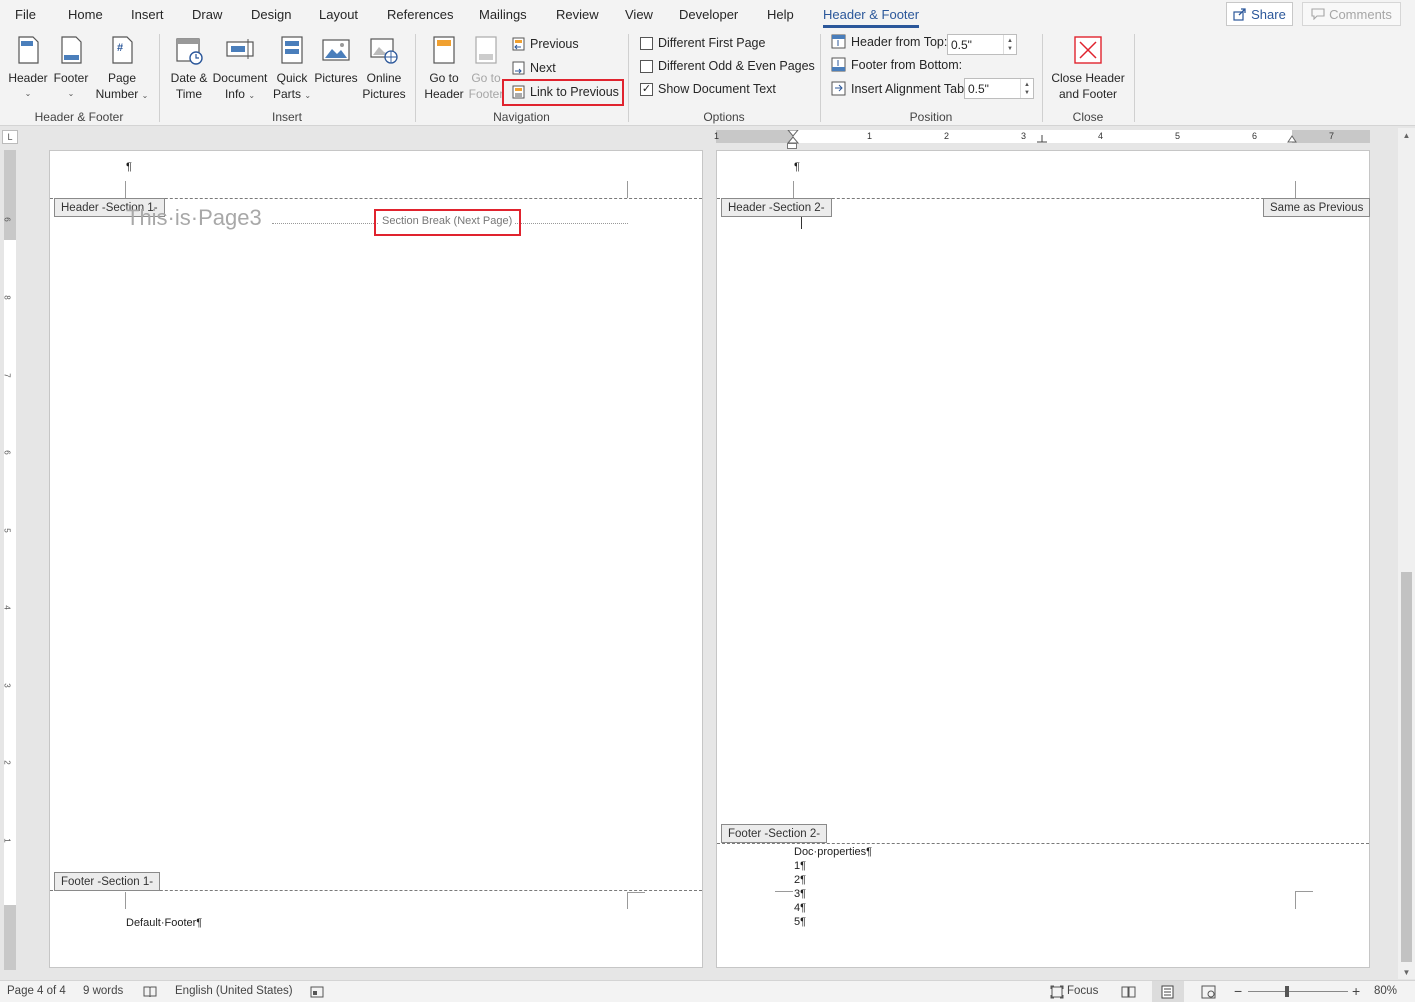 This screenshot has height=1002, width=1415. Describe the element at coordinates (800, 894) in the screenshot. I see `footer-line: 3¶` at that location.